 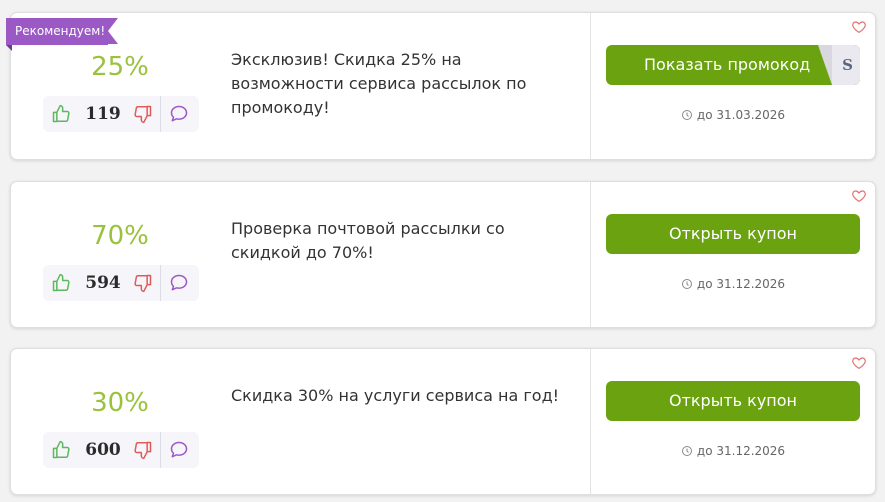 I want to click on ribbon-fold, so click(x=9, y=48).